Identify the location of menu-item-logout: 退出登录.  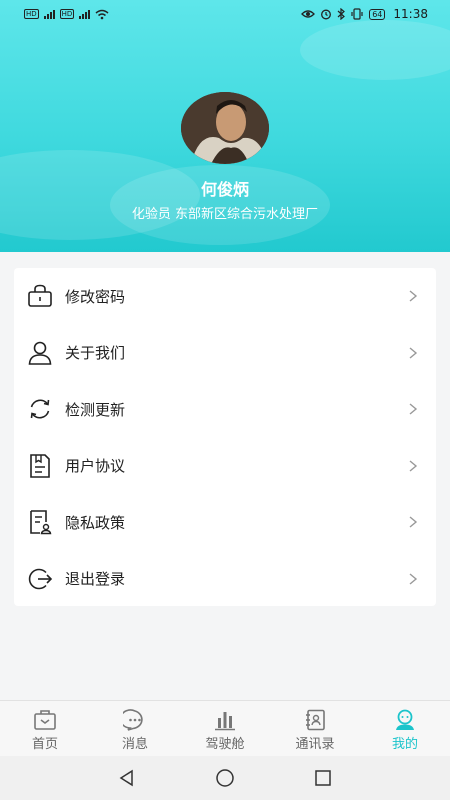
(225, 579).